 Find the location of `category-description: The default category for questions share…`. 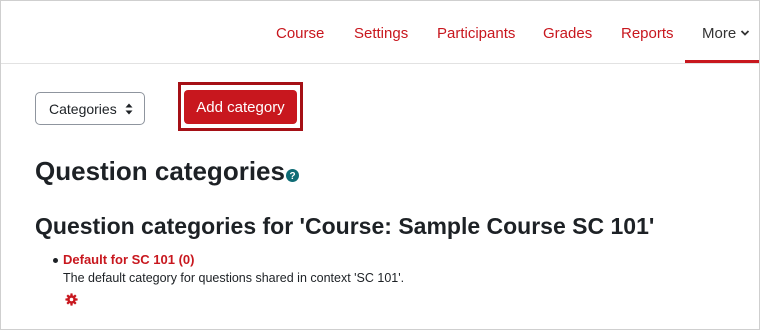

category-description: The default category for questions share… is located at coordinates (234, 278).